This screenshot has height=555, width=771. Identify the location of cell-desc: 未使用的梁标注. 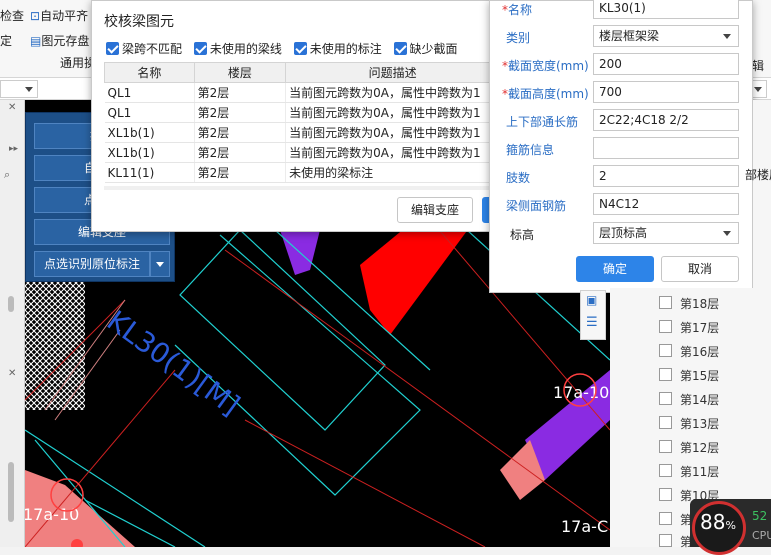
(392, 172).